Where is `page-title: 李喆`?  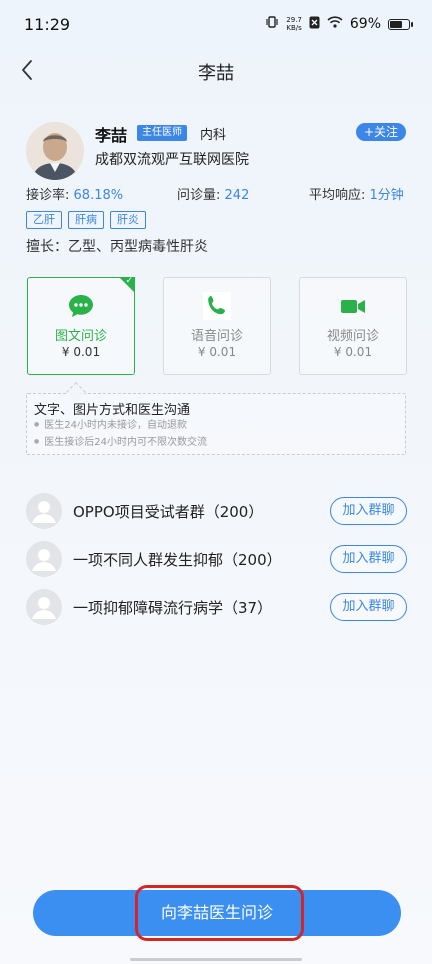 page-title: 李喆 is located at coordinates (216, 73).